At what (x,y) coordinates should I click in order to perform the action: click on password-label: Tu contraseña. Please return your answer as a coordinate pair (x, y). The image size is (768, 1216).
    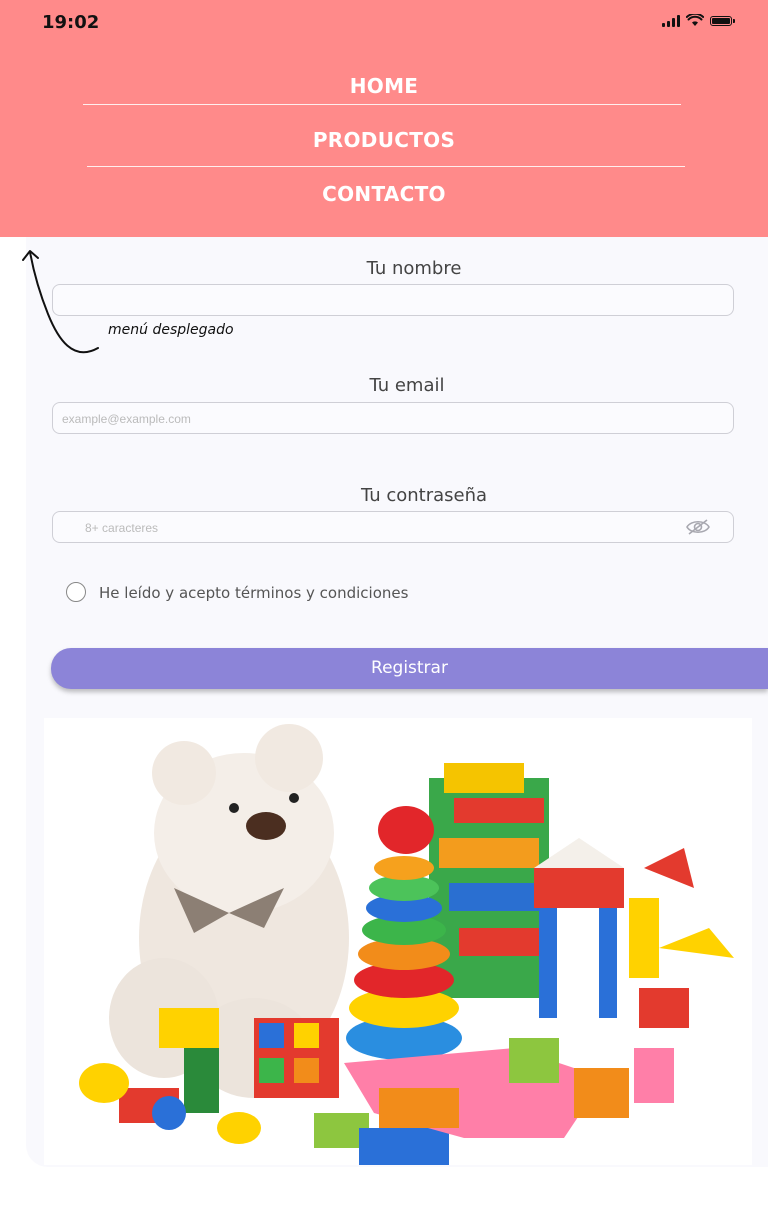
    Looking at the image, I should click on (424, 495).